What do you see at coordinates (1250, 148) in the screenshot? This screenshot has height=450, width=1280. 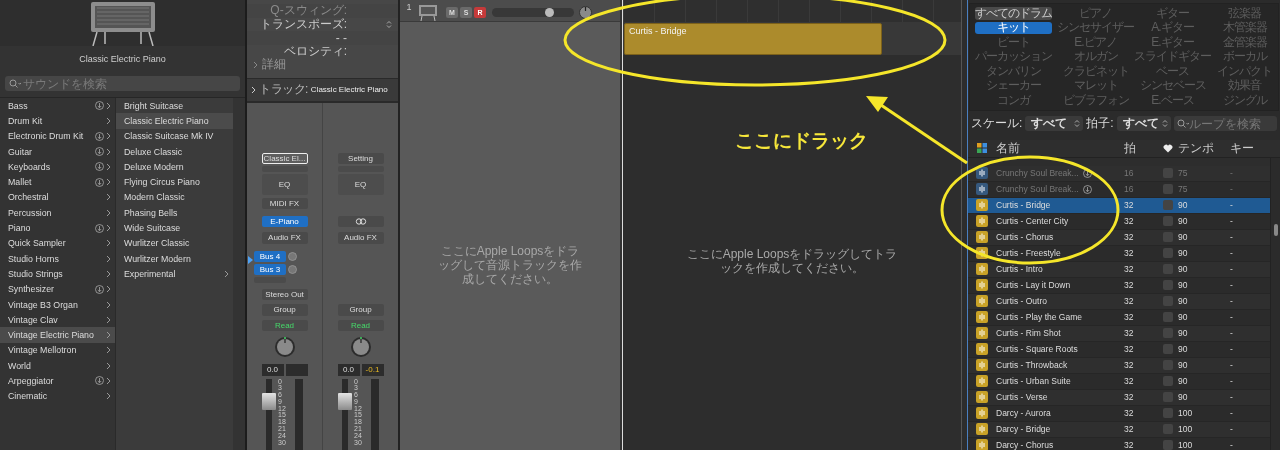 I see `column-title: キー` at bounding box center [1250, 148].